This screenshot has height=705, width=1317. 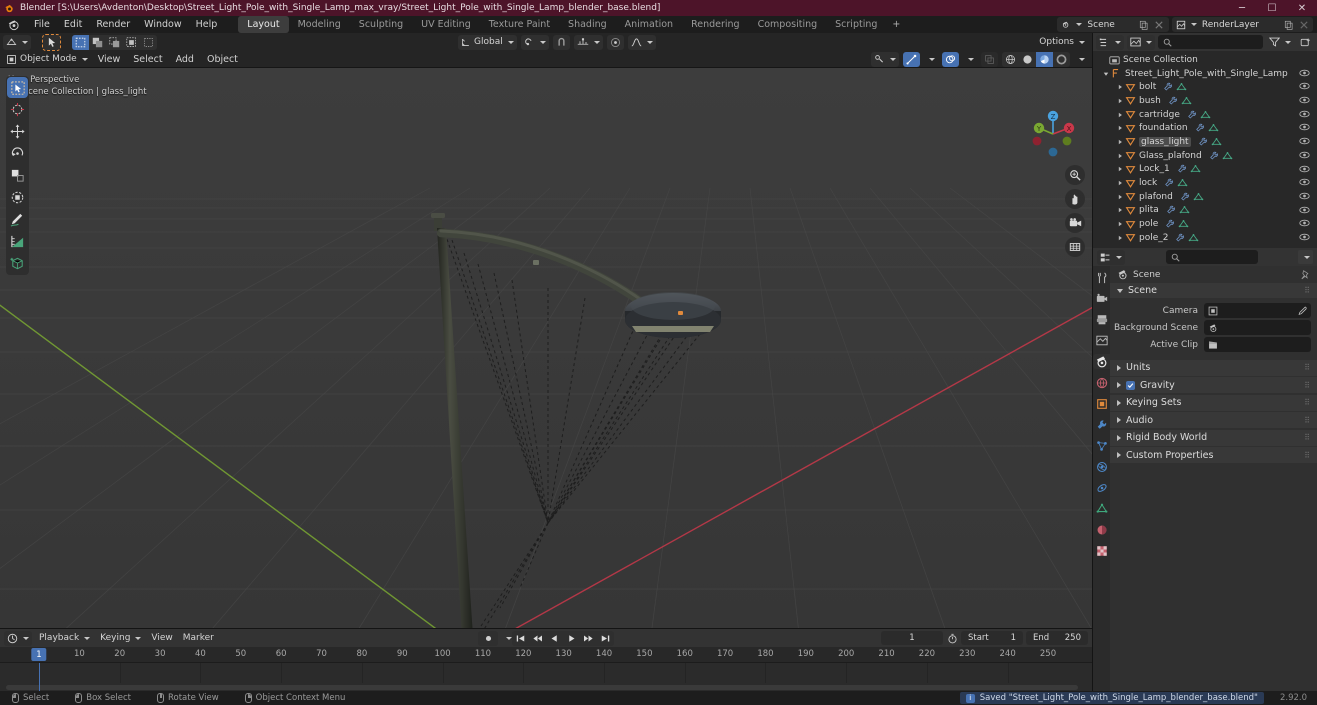 I want to click on zoom-view-icon, so click(x=1075, y=175).